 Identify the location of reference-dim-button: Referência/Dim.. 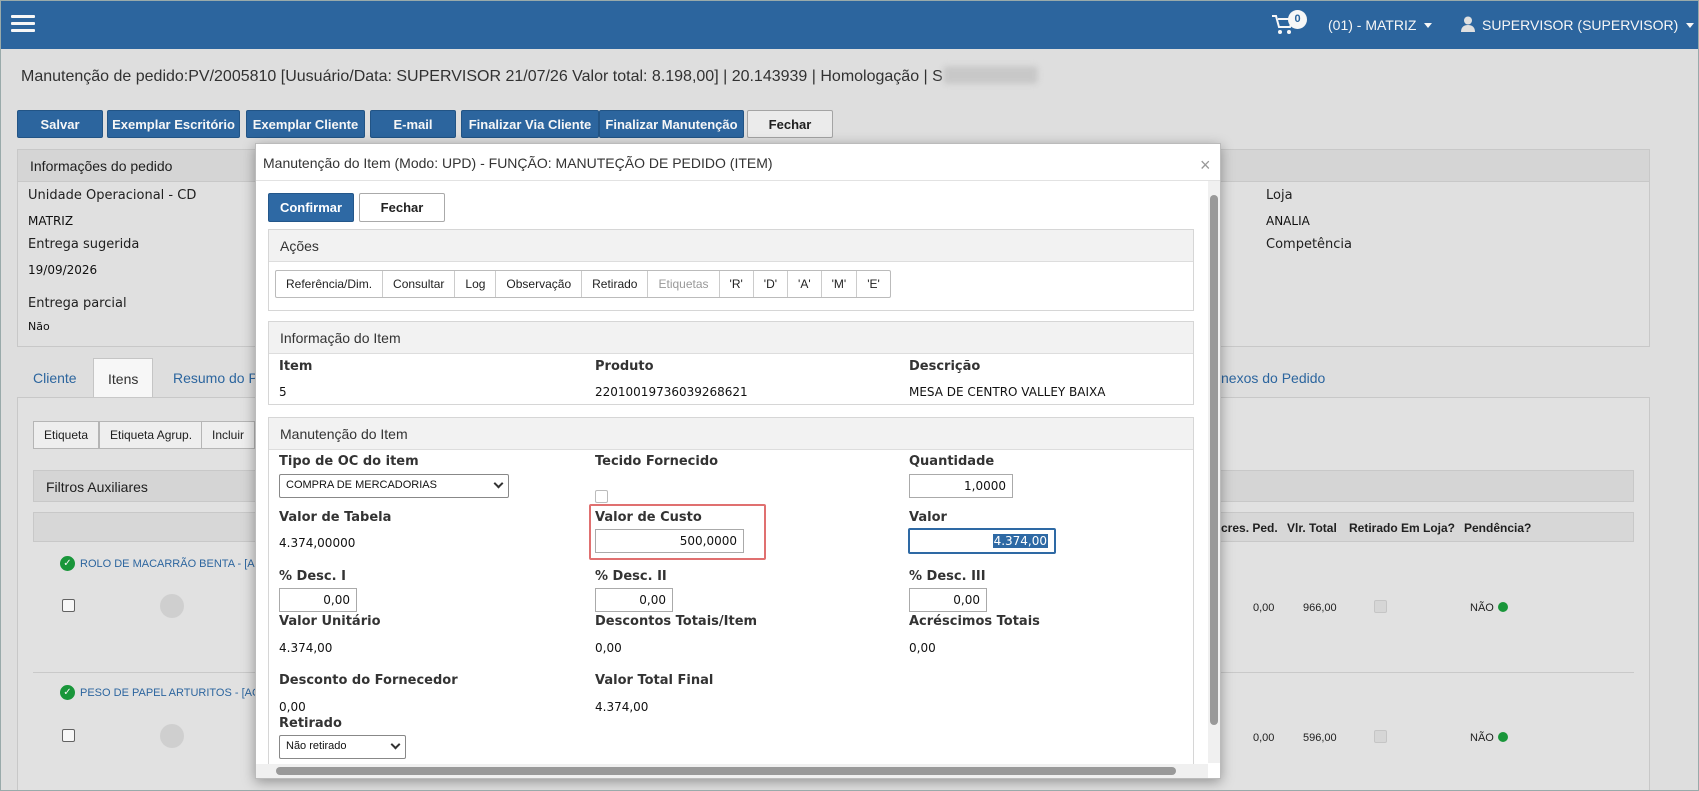
(330, 284).